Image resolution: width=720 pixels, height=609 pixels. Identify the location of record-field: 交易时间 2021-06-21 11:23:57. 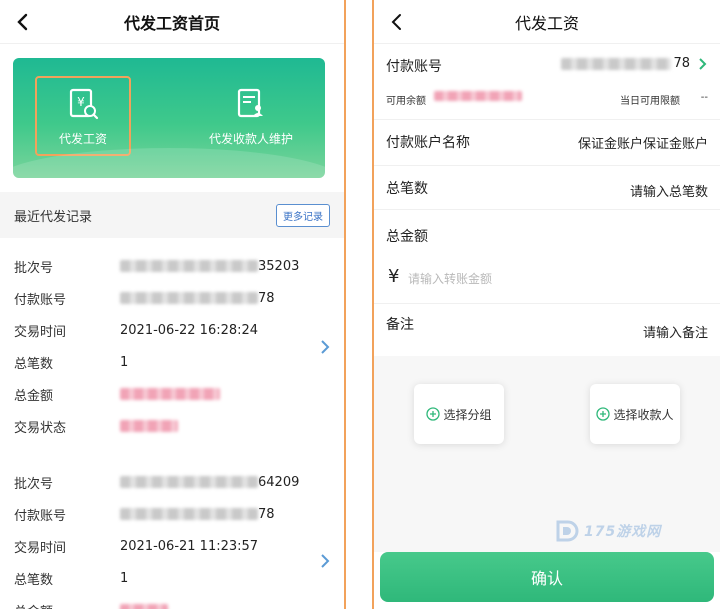
(172, 546).